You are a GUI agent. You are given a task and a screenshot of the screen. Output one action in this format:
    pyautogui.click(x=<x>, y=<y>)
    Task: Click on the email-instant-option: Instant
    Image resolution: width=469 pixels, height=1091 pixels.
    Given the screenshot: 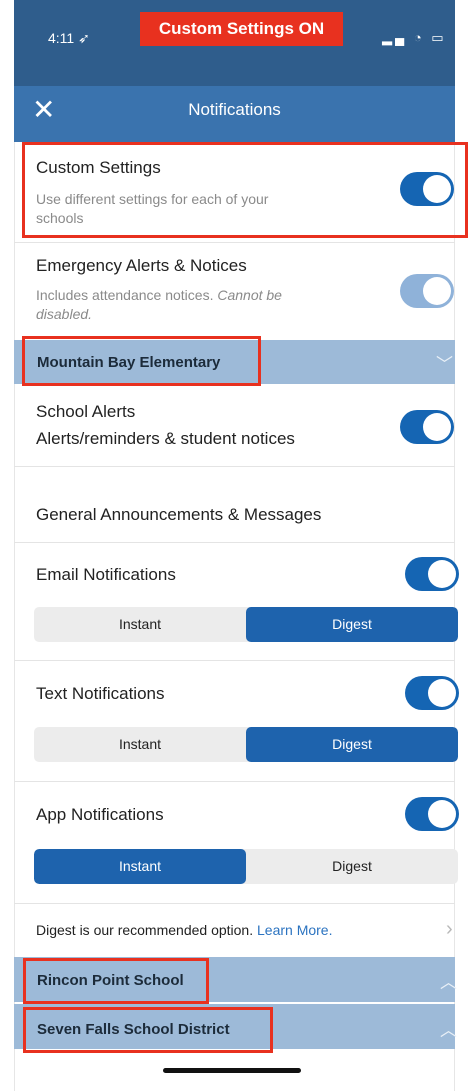 What is the action you would take?
    pyautogui.click(x=140, y=624)
    